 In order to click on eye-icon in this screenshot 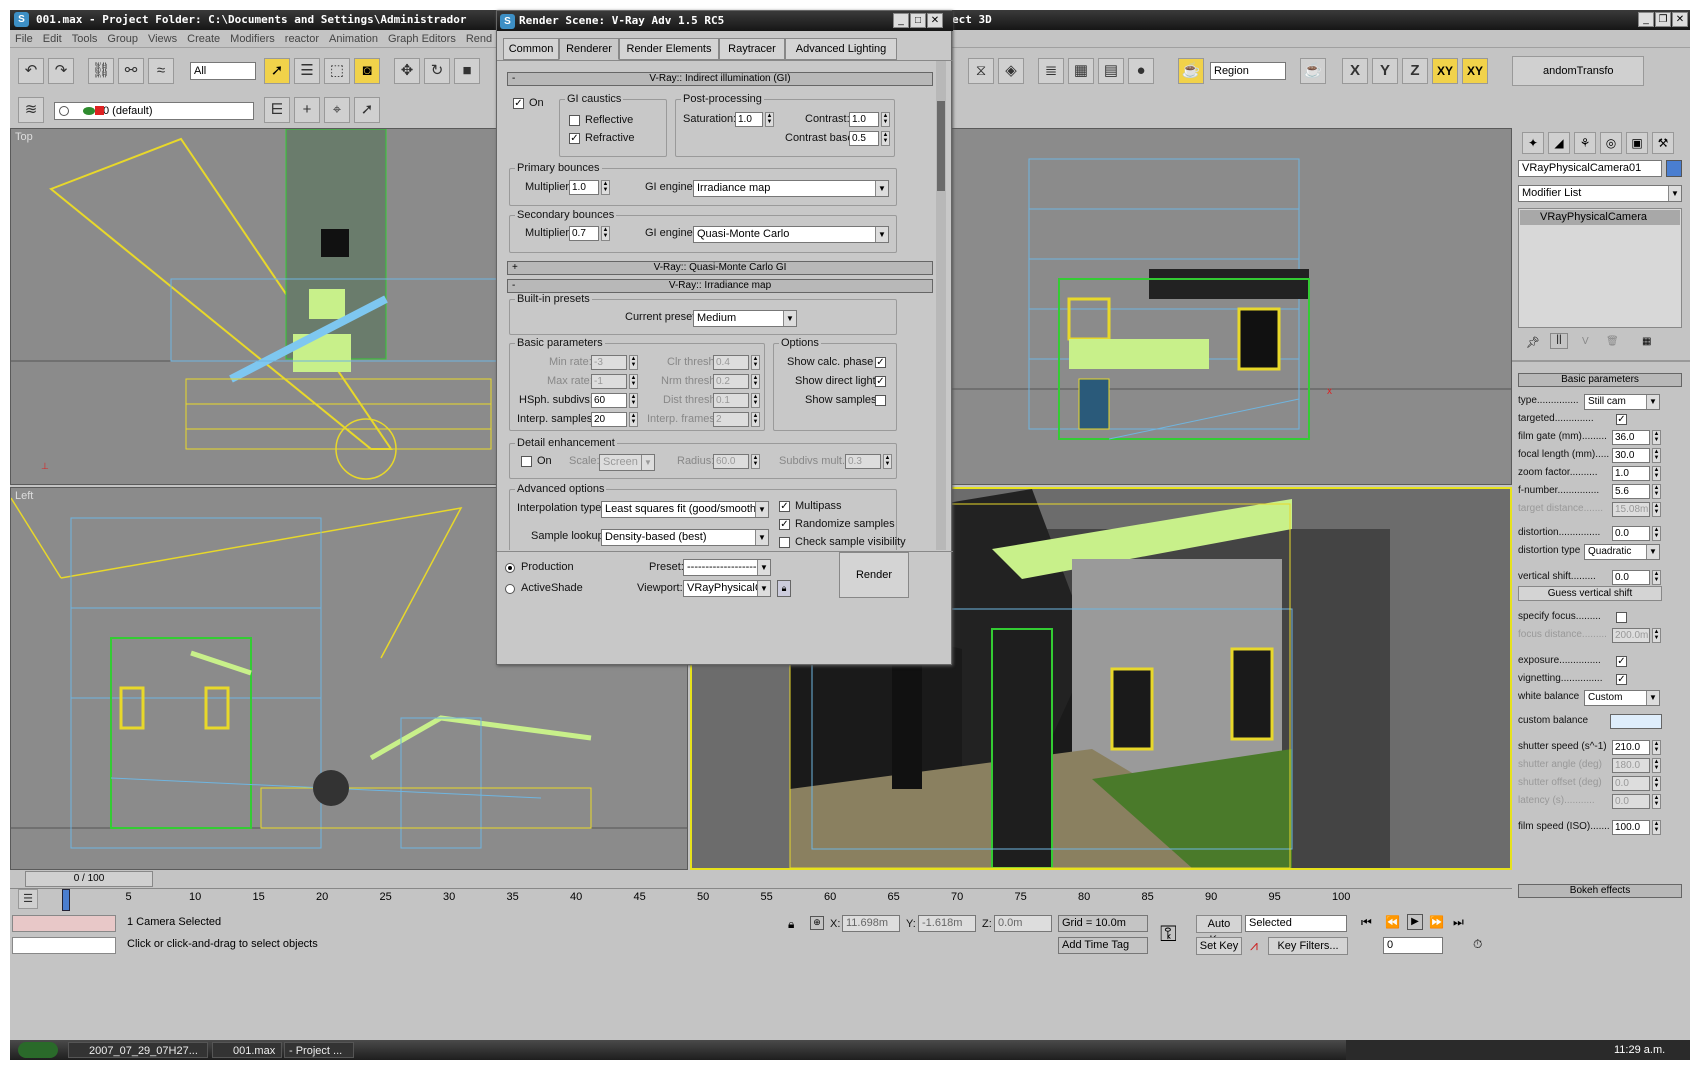, I will do `click(64, 111)`.